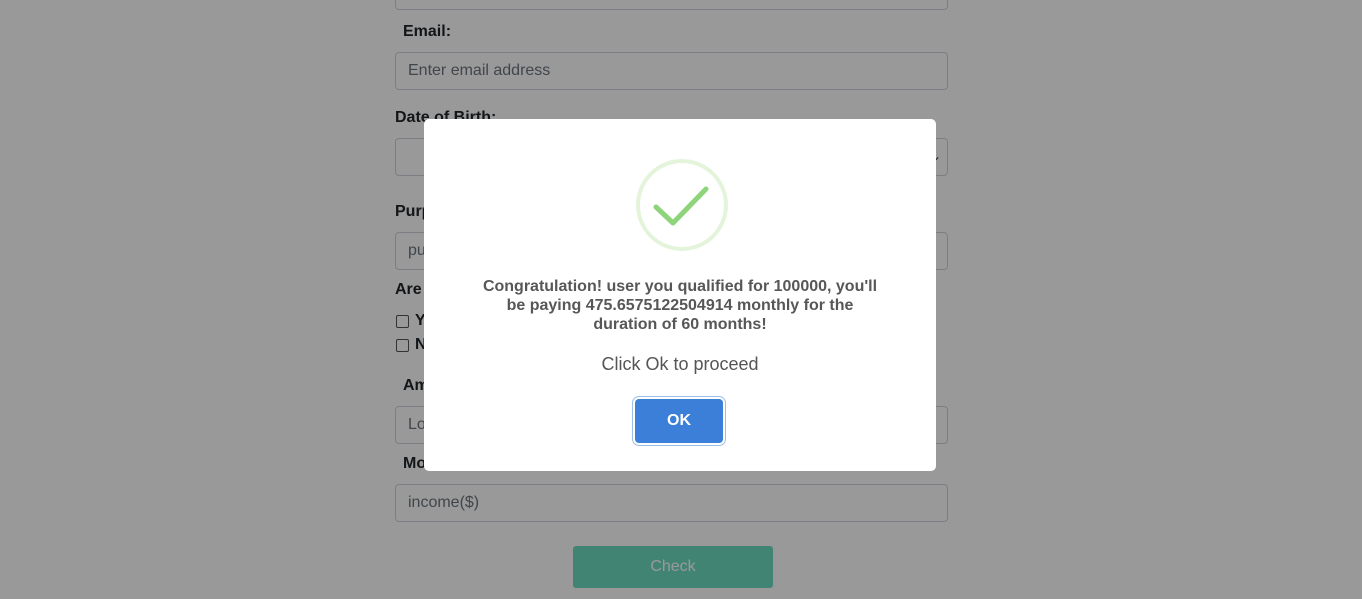 This screenshot has width=1362, height=599. Describe the element at coordinates (681, 206) in the screenshot. I see `success-checkmark-icon` at that location.